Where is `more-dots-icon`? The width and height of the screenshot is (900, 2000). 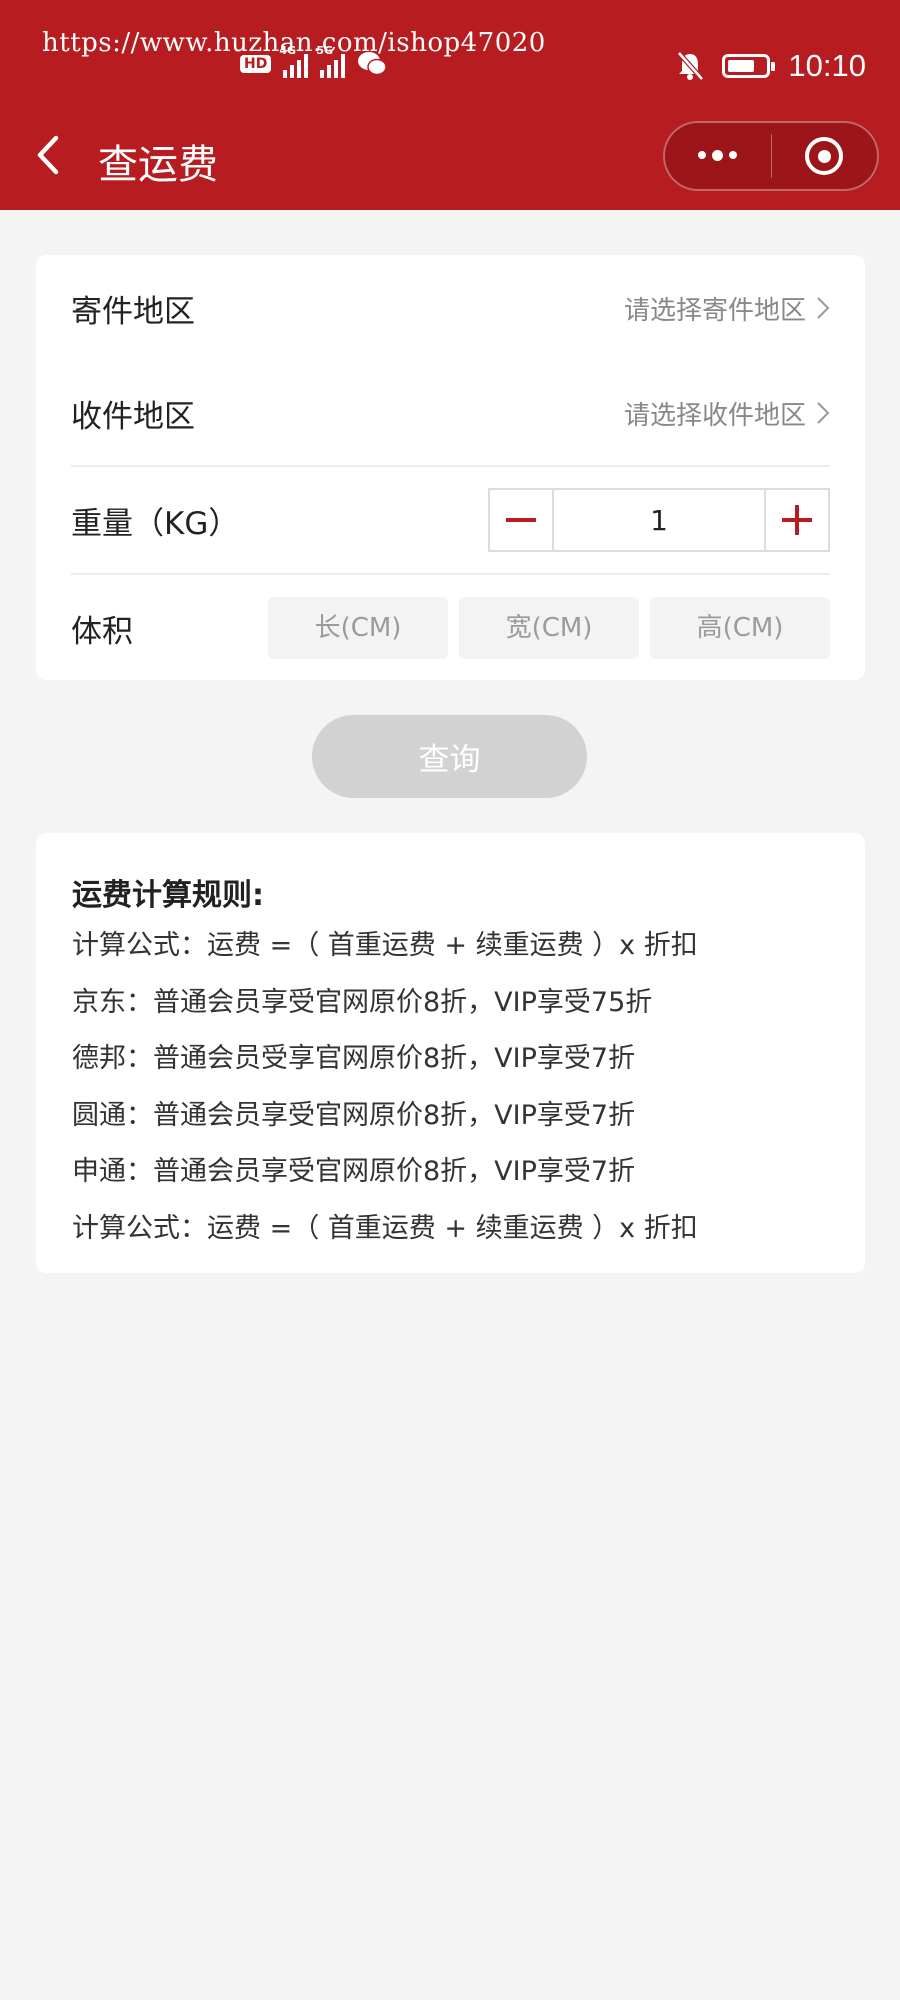
more-dots-icon is located at coordinates (718, 155).